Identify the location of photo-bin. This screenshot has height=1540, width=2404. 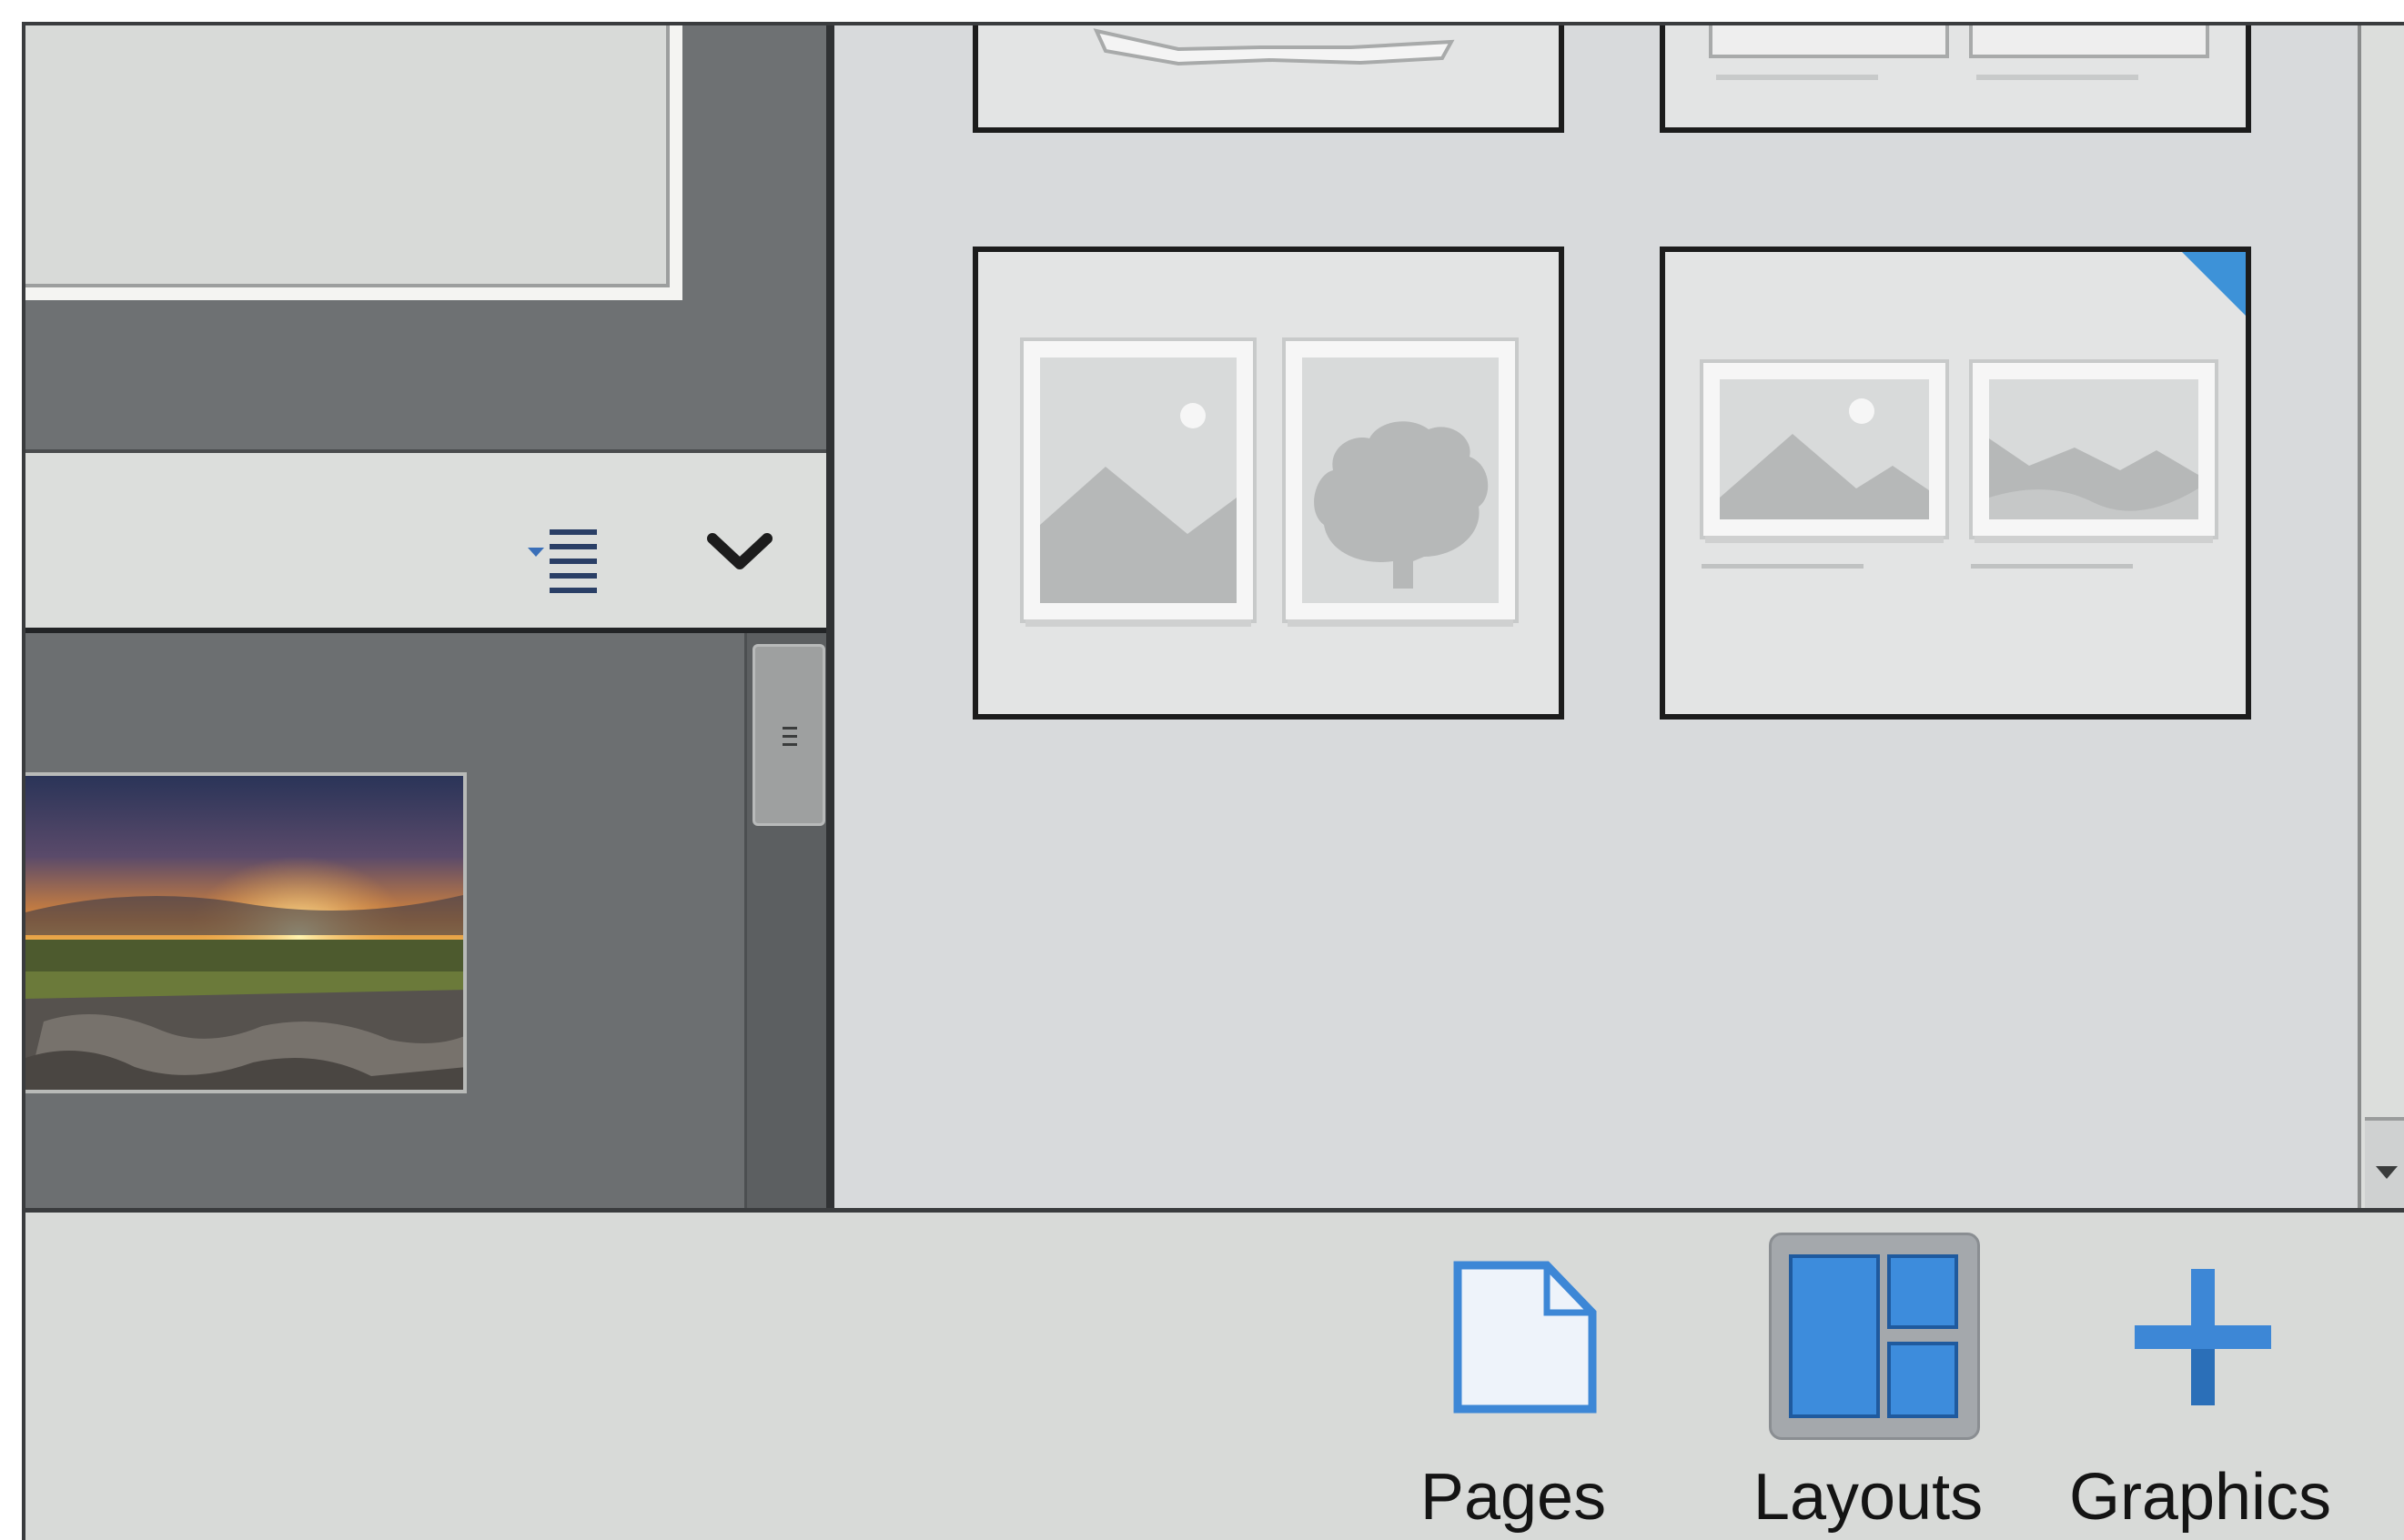
(428, 920).